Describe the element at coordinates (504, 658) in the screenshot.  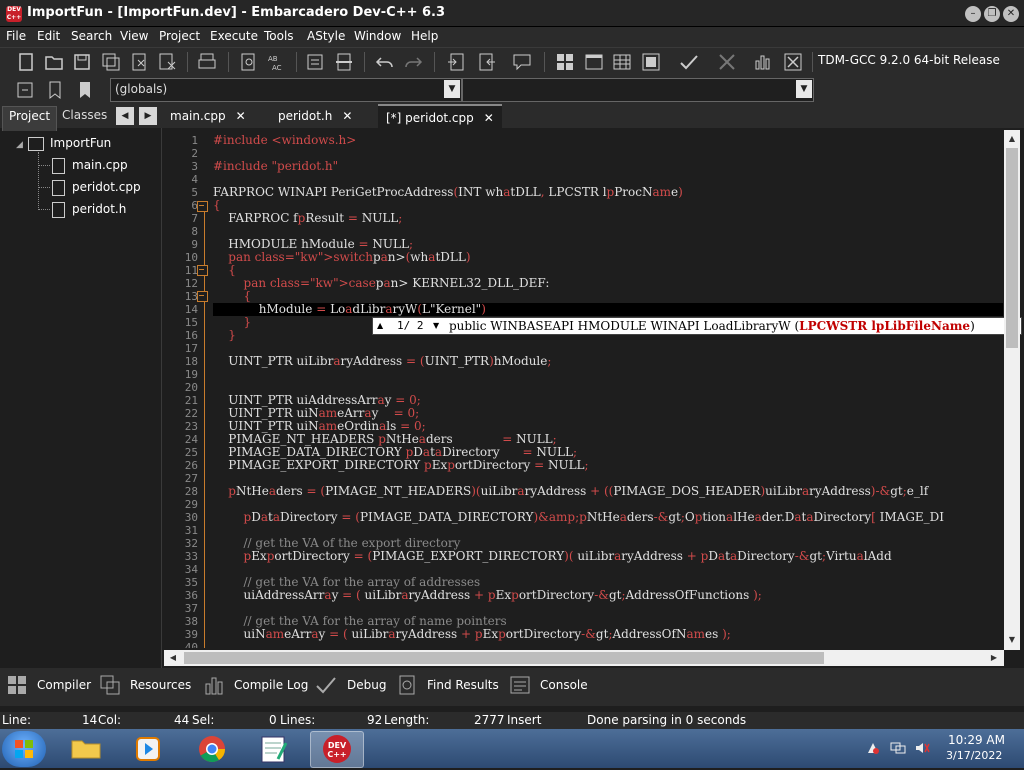
I see `horizontal-scroll-thumb` at that location.